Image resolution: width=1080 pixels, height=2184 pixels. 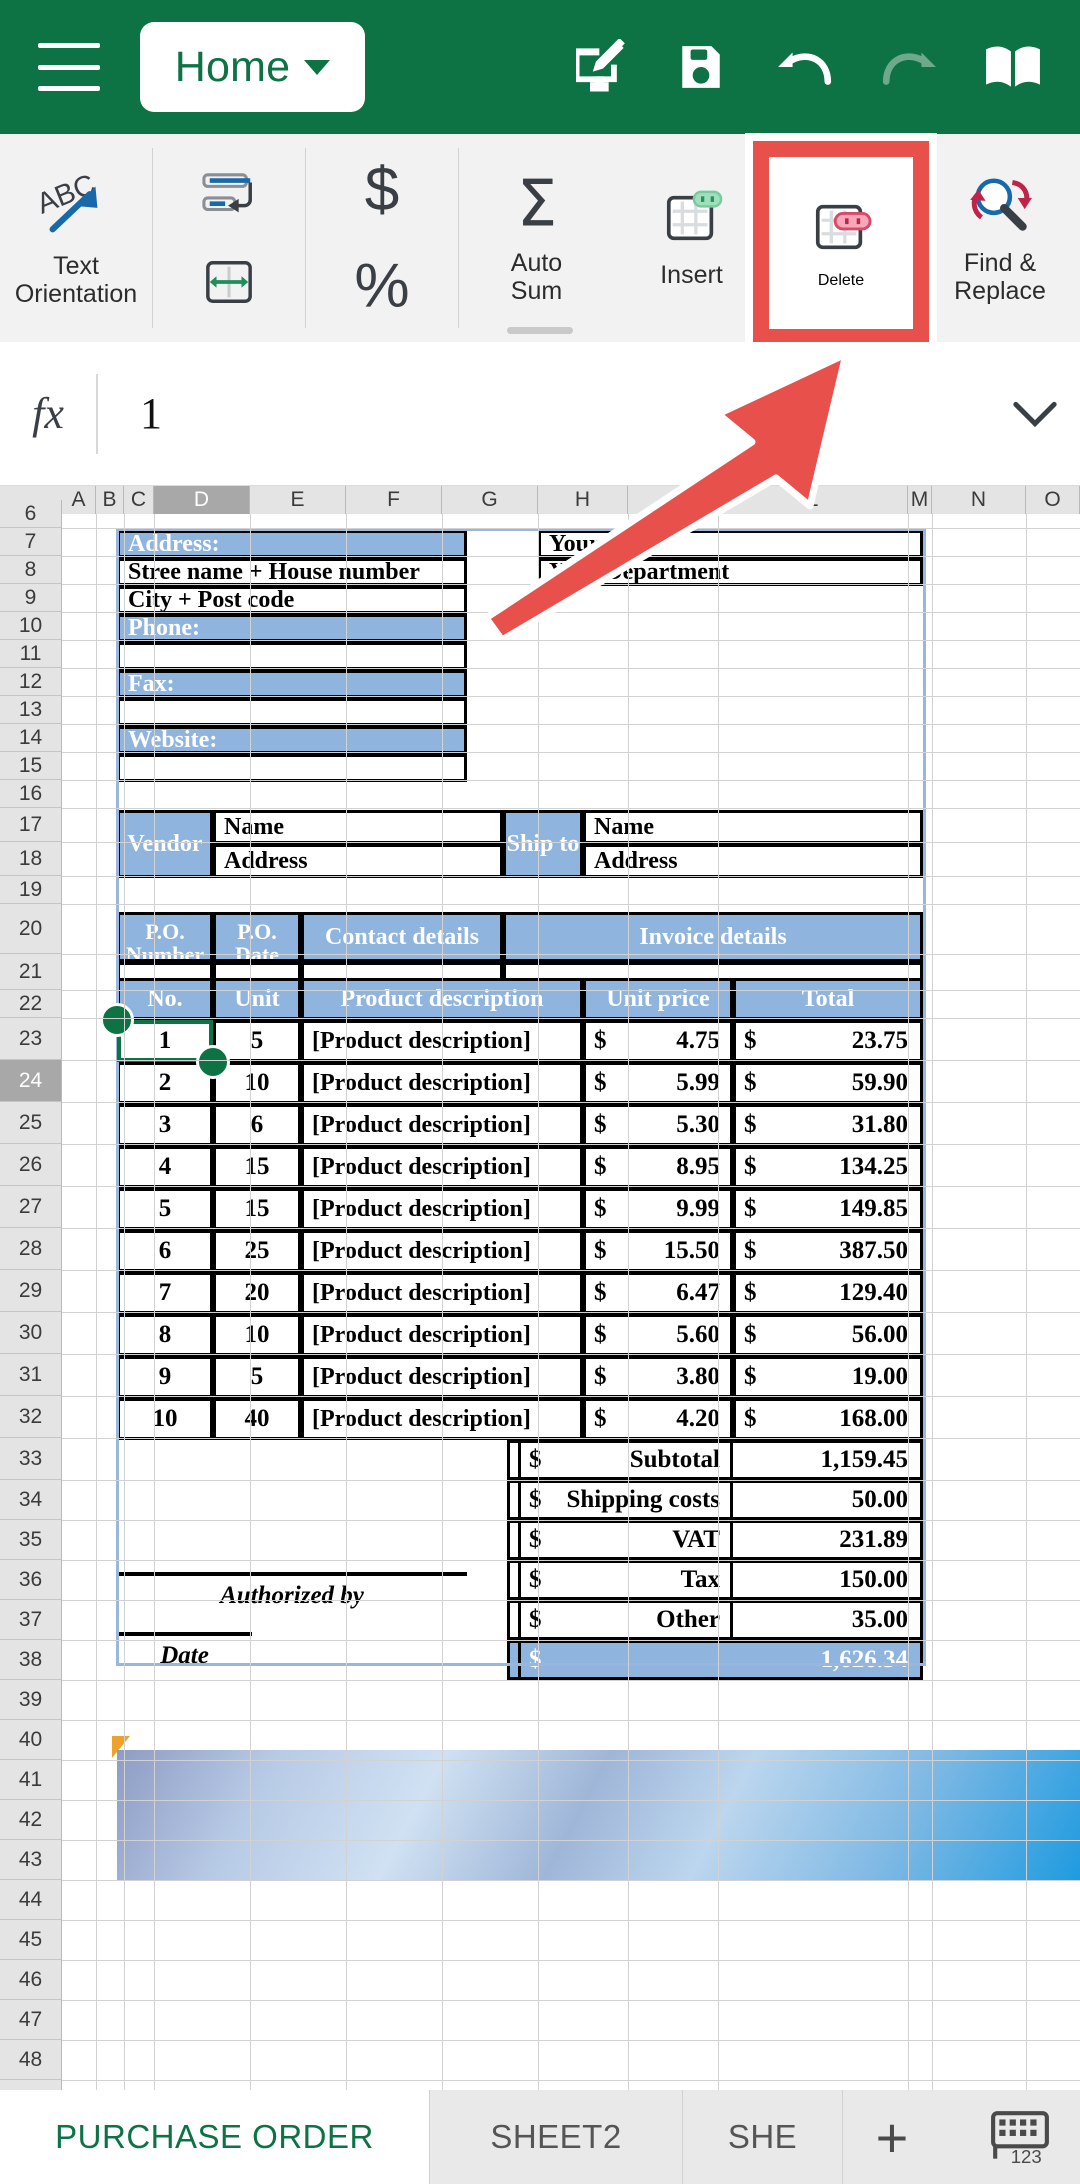 What do you see at coordinates (257, 1209) in the screenshot?
I see `product-row-unit-5: 15` at bounding box center [257, 1209].